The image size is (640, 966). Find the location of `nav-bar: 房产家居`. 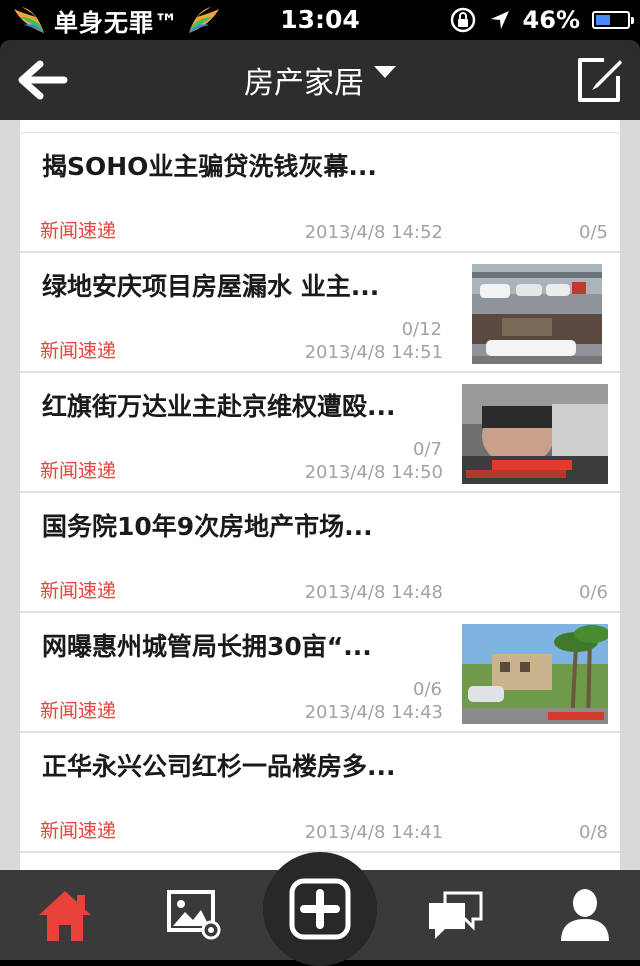

nav-bar: 房产家居 is located at coordinates (320, 80).